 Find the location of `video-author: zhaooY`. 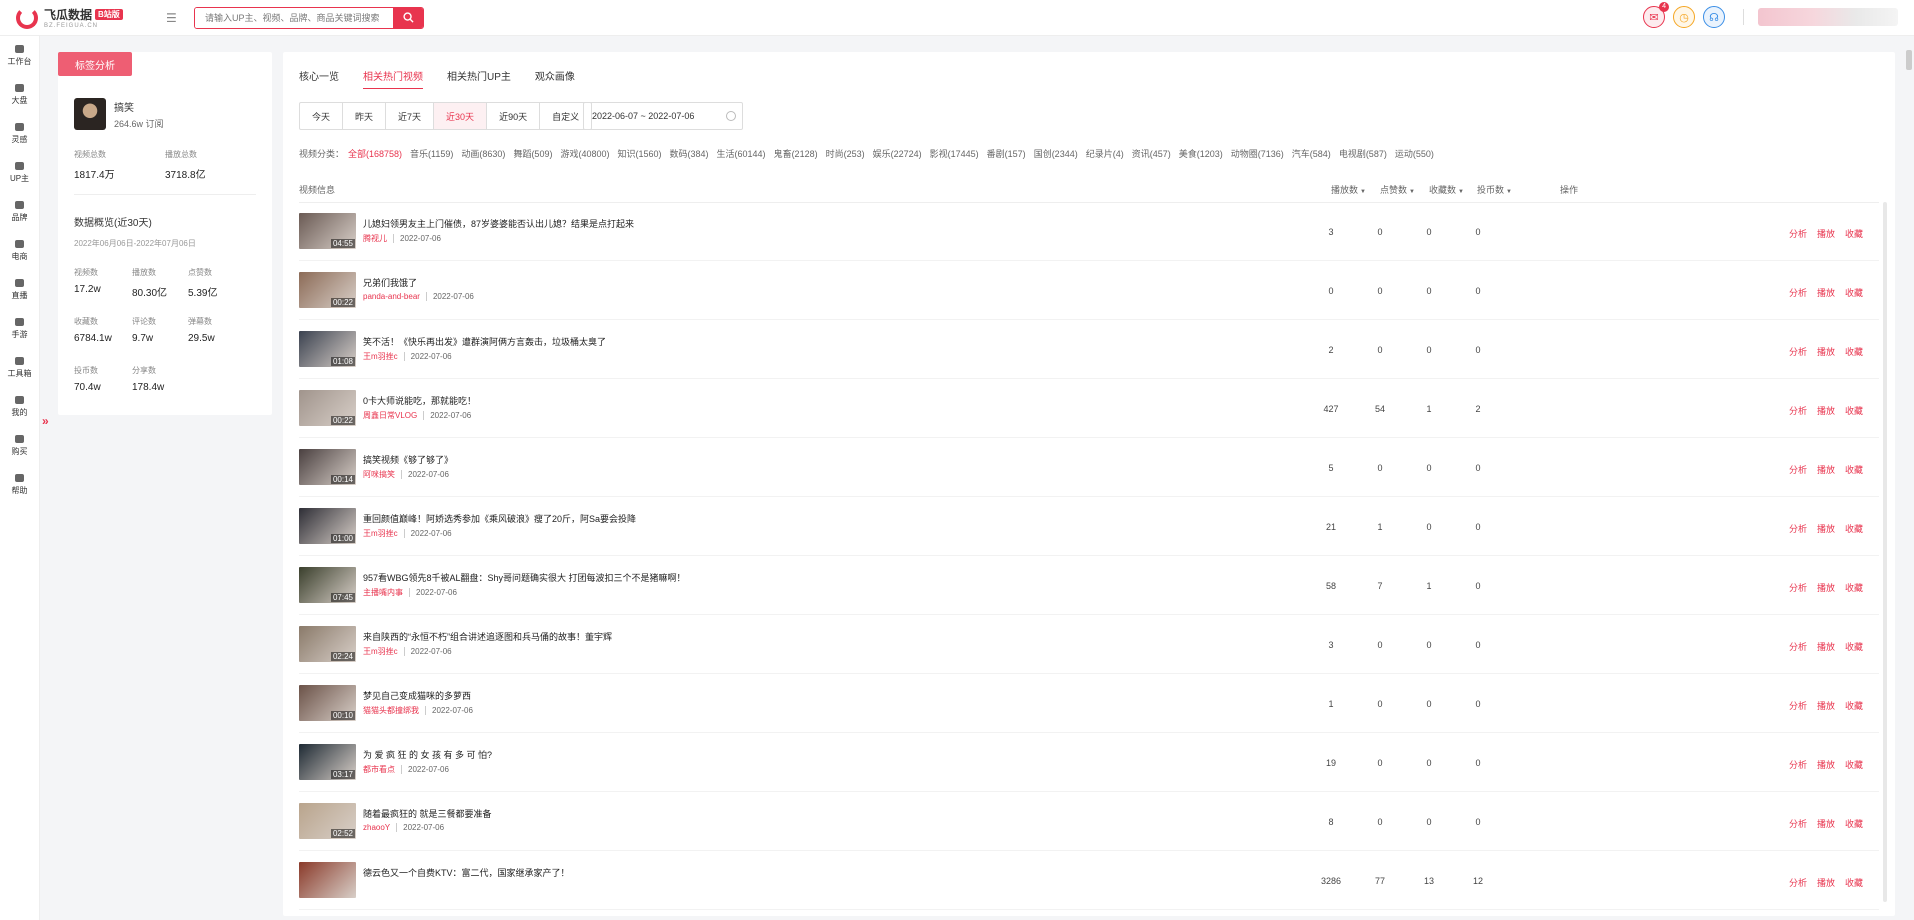

video-author: zhaooY is located at coordinates (376, 827).